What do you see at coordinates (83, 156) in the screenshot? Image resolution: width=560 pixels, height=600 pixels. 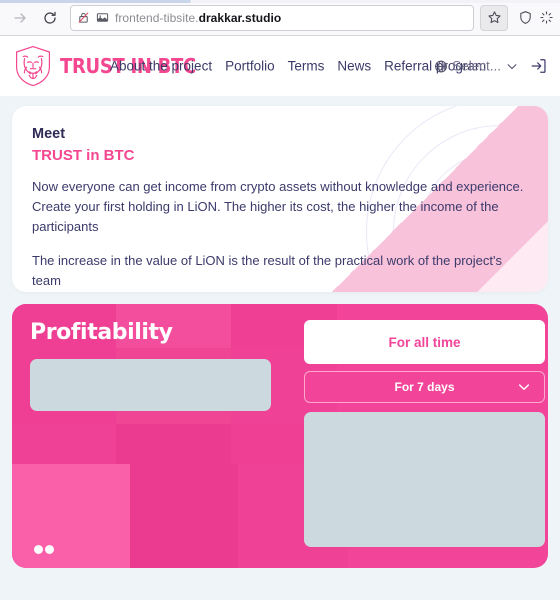 I see `hero-title: TRUST in BTC` at bounding box center [83, 156].